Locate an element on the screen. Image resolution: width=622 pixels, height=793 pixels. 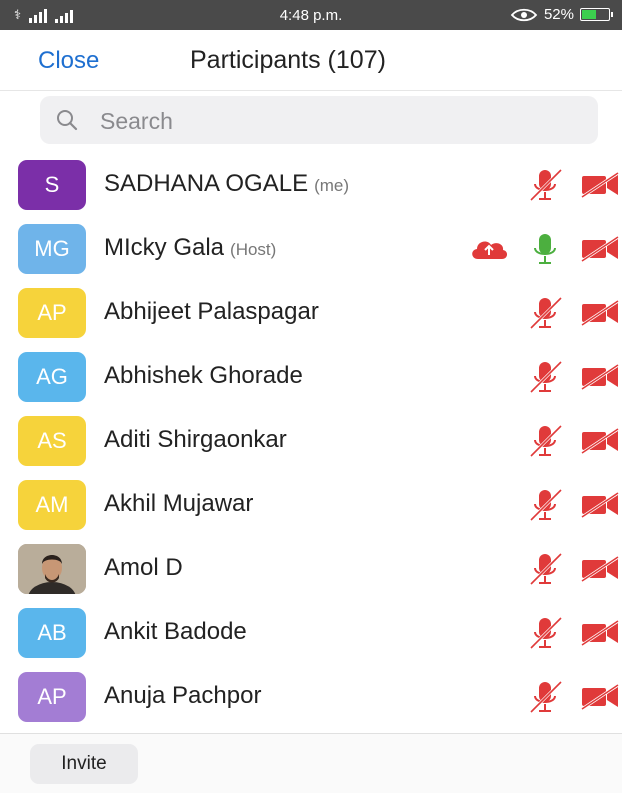
header: Close Participants (107) is located at coordinates (311, 60).